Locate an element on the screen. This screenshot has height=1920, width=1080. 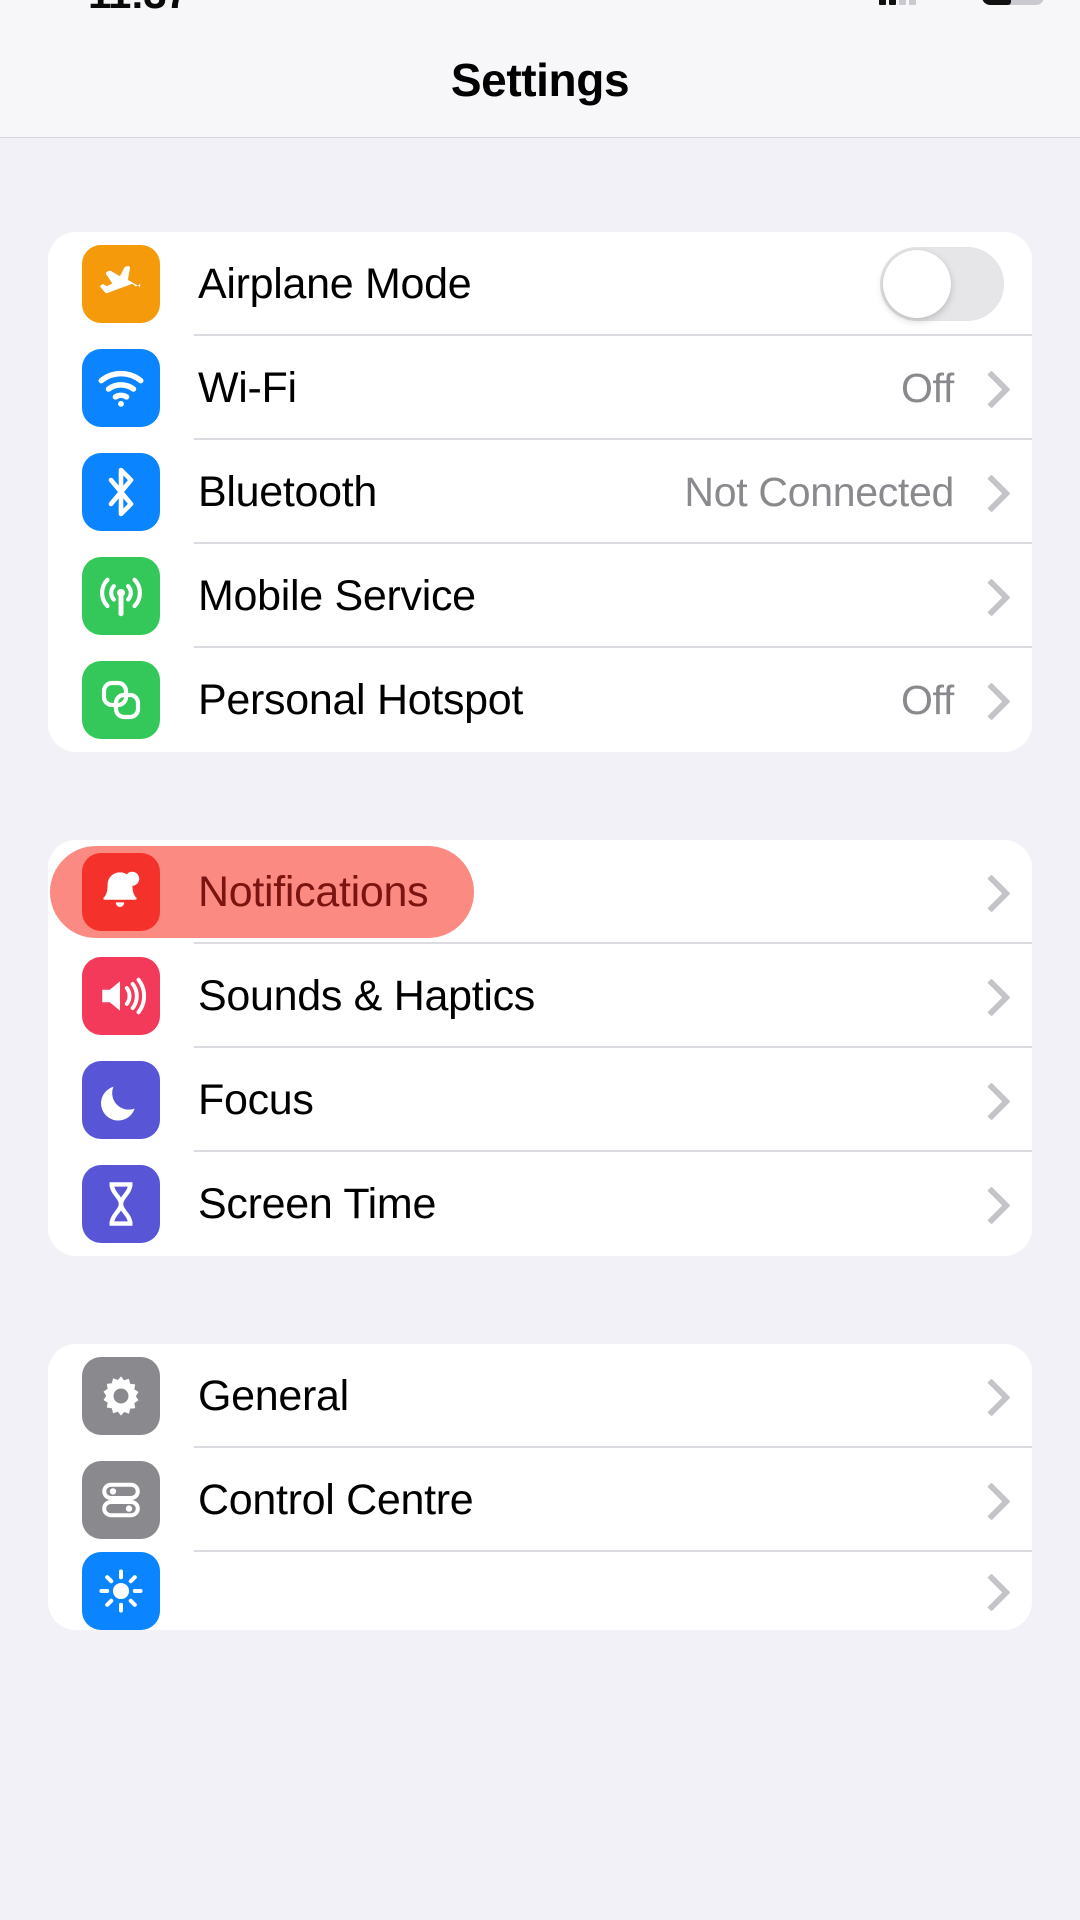
settings-row-label: Screen Time is located at coordinates (317, 1203).